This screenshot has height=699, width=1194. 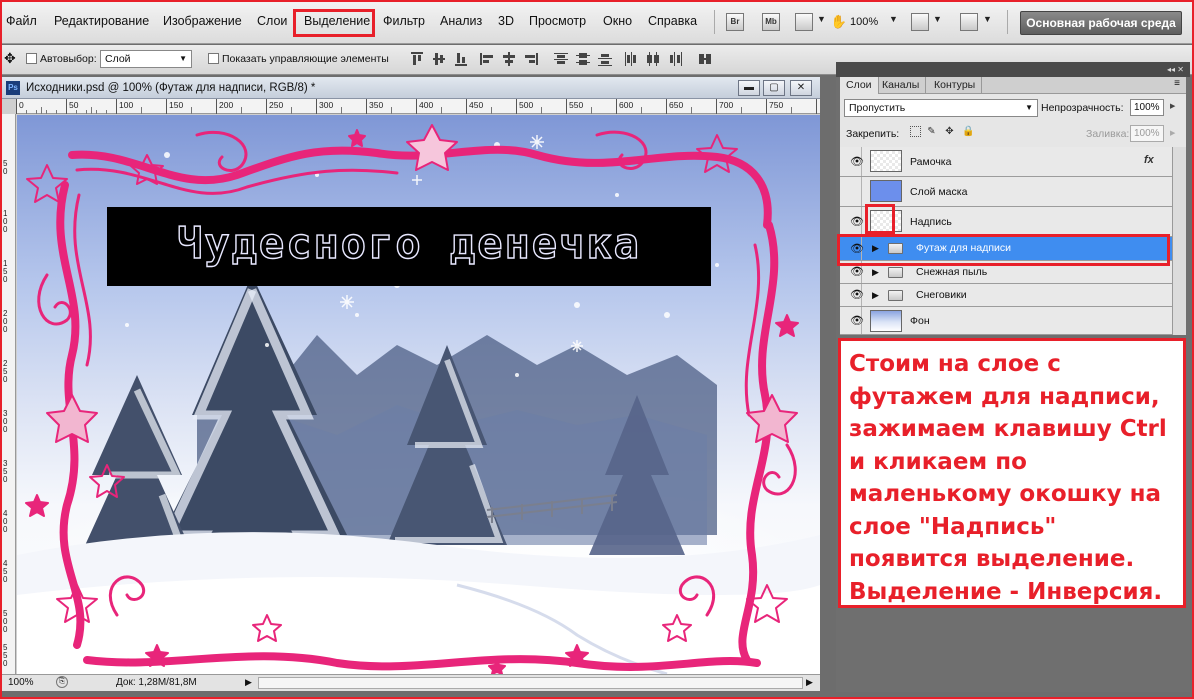 What do you see at coordinates (968, 131) in the screenshot?
I see `lock-all-icon: 🔒` at bounding box center [968, 131].